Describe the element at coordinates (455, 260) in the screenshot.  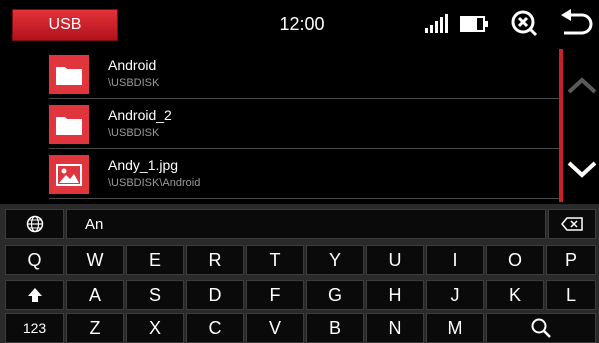
I see `key-i: I` at that location.